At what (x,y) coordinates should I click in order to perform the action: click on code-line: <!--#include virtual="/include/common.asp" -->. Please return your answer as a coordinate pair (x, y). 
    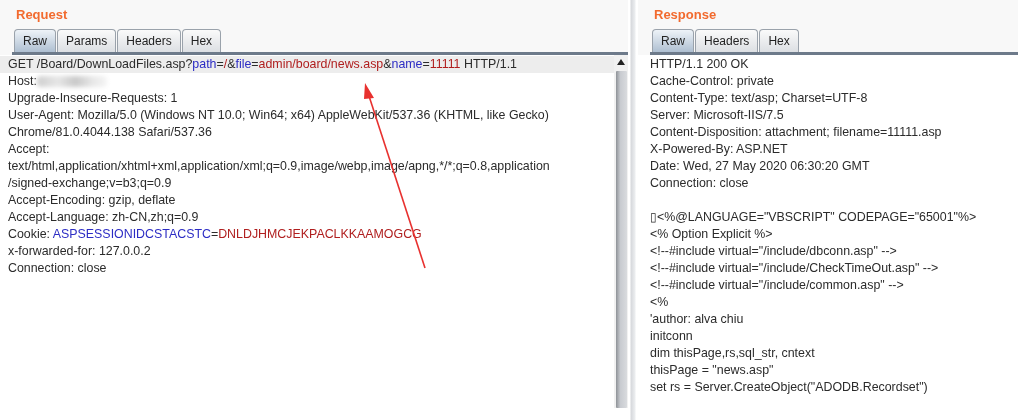
    Looking at the image, I should click on (777, 285).